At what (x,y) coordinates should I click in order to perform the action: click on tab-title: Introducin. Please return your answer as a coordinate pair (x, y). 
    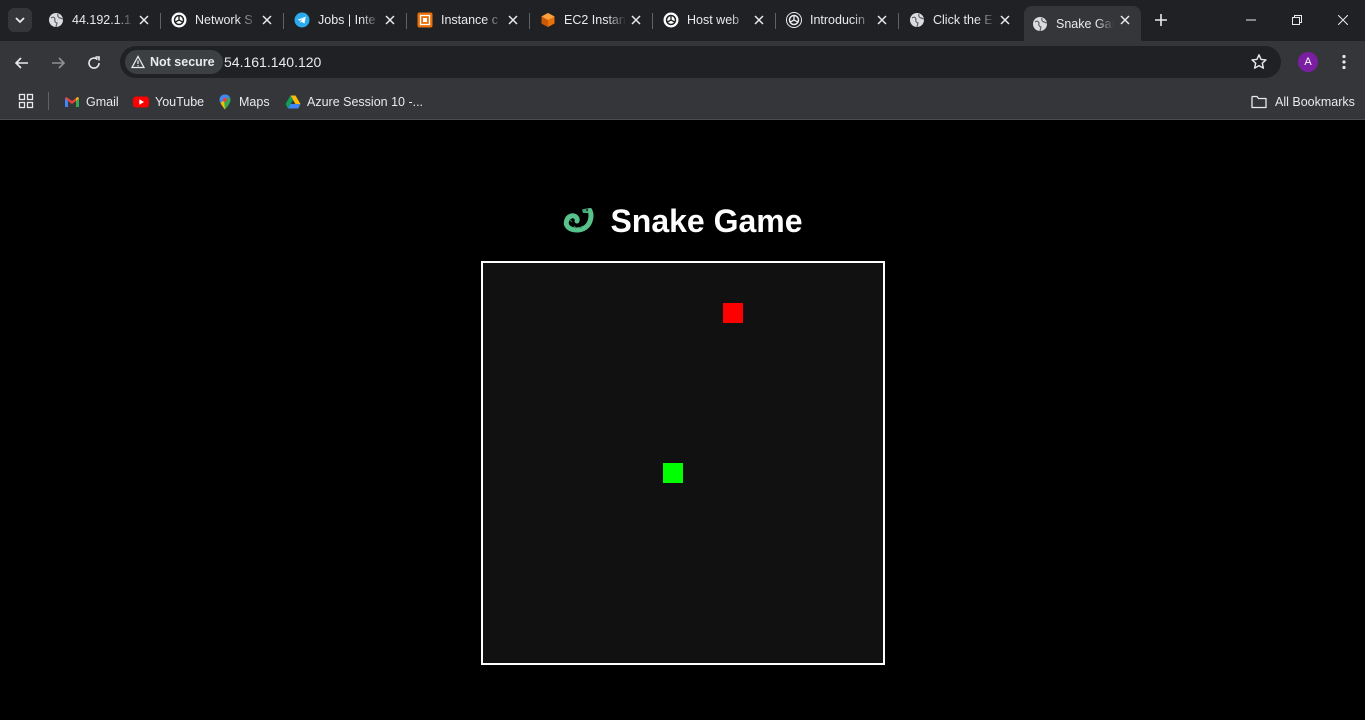
    Looking at the image, I should click on (837, 20).